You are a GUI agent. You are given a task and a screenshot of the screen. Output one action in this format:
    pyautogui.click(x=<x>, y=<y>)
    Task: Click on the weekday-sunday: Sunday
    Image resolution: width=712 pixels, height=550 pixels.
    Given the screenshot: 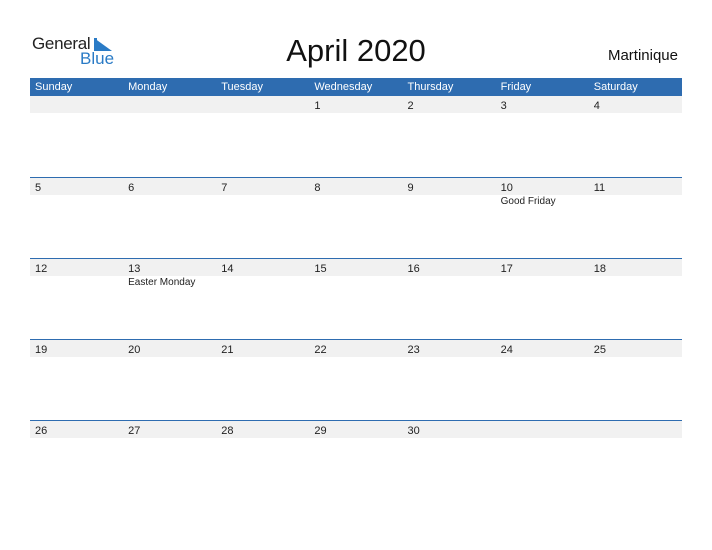 What is the action you would take?
    pyautogui.click(x=54, y=87)
    